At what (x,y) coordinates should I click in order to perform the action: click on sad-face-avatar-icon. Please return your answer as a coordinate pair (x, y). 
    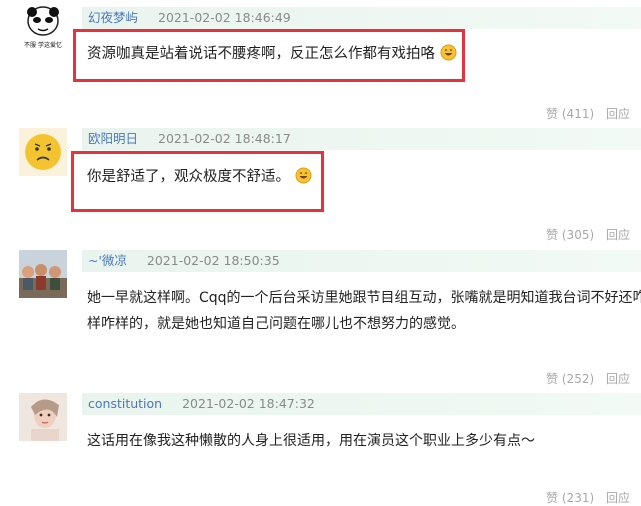
    Looking at the image, I should click on (43, 152).